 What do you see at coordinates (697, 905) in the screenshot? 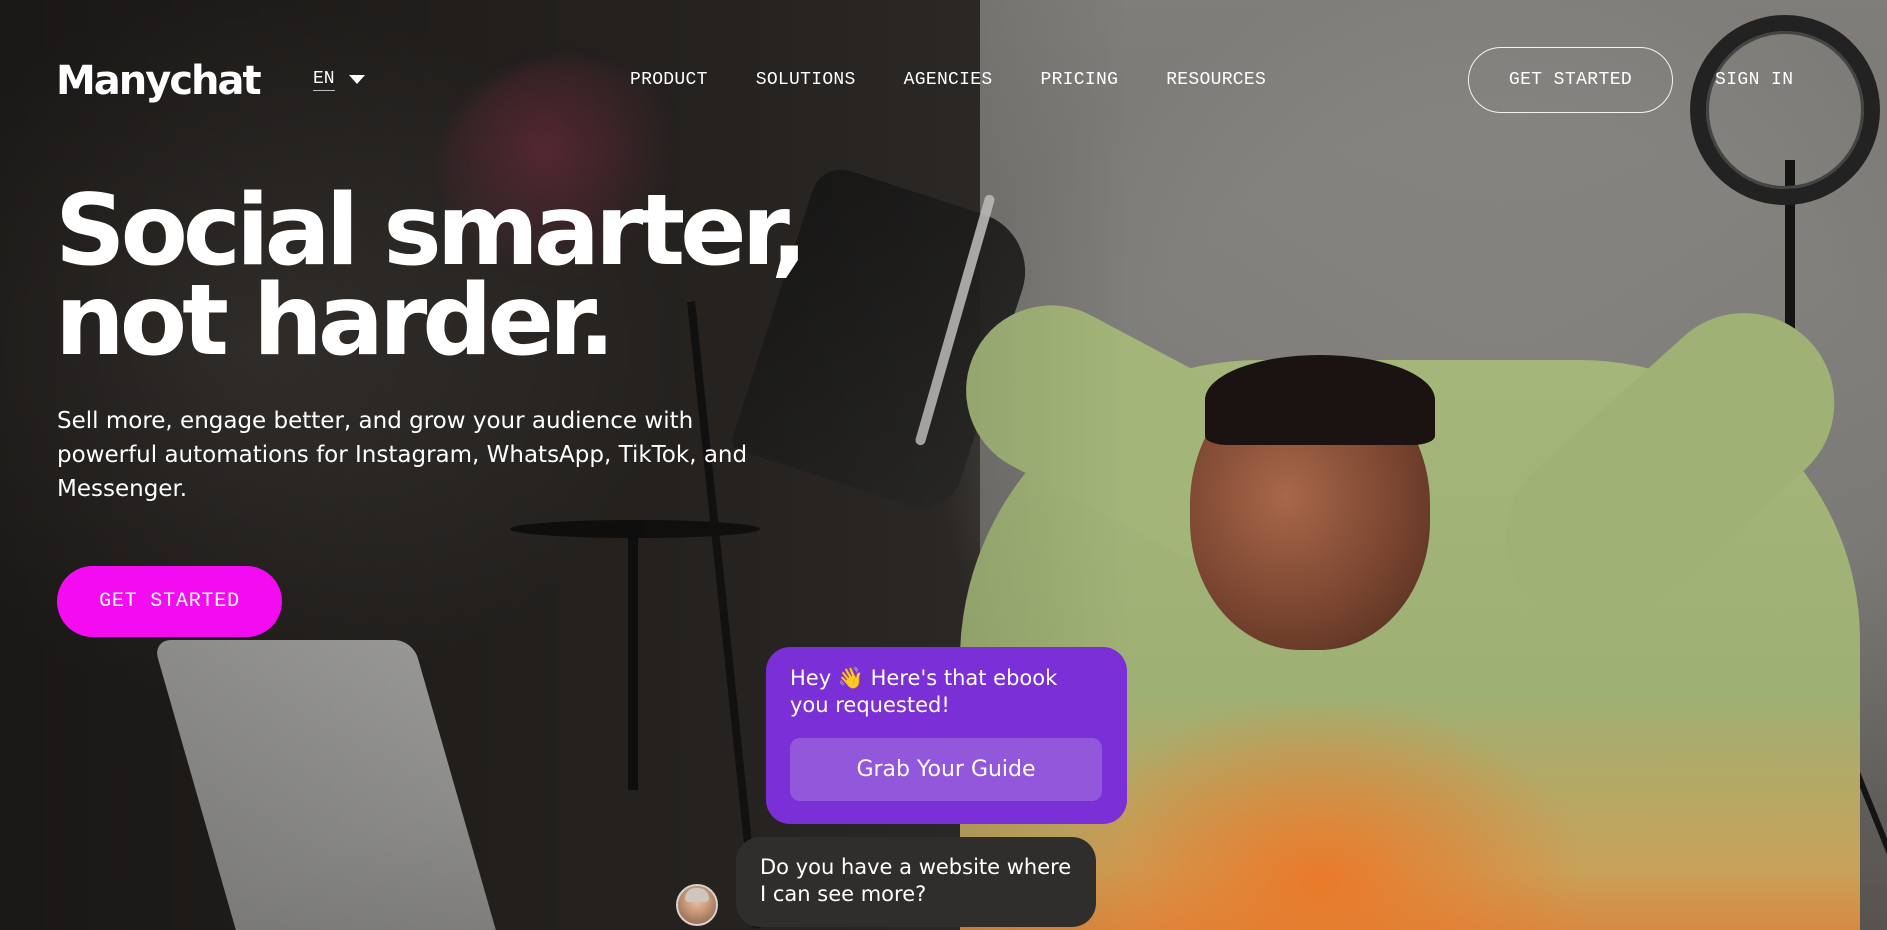
I see `user-avatar` at bounding box center [697, 905].